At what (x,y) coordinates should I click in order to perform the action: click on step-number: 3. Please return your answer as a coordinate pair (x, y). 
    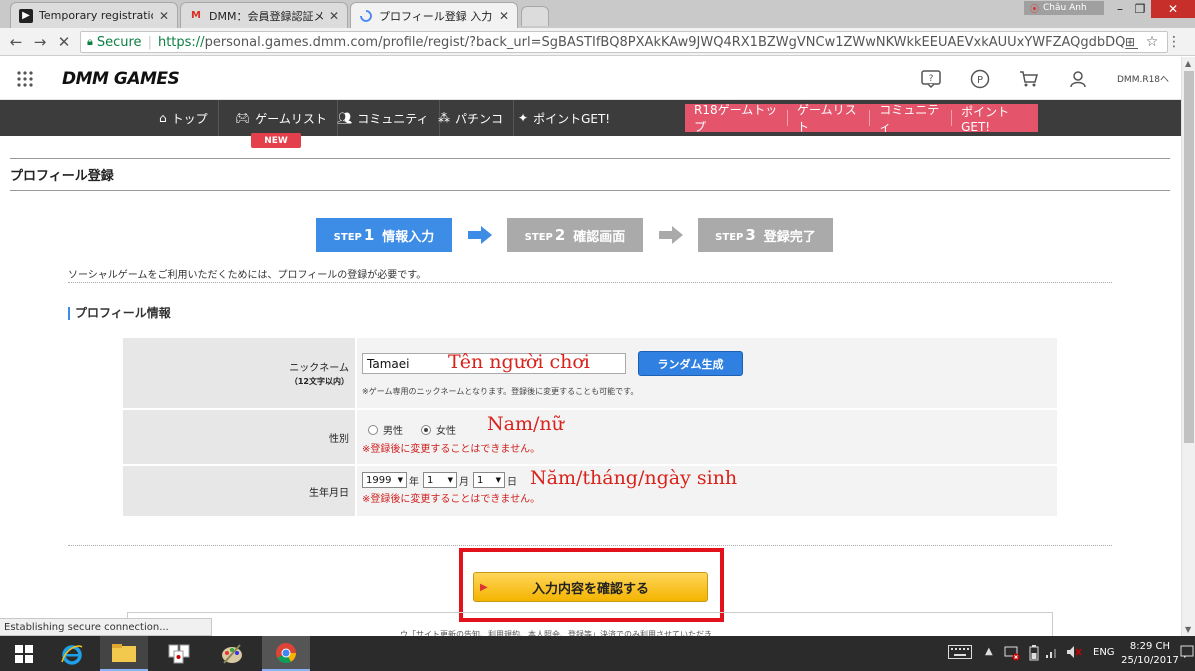
    Looking at the image, I should click on (750, 235).